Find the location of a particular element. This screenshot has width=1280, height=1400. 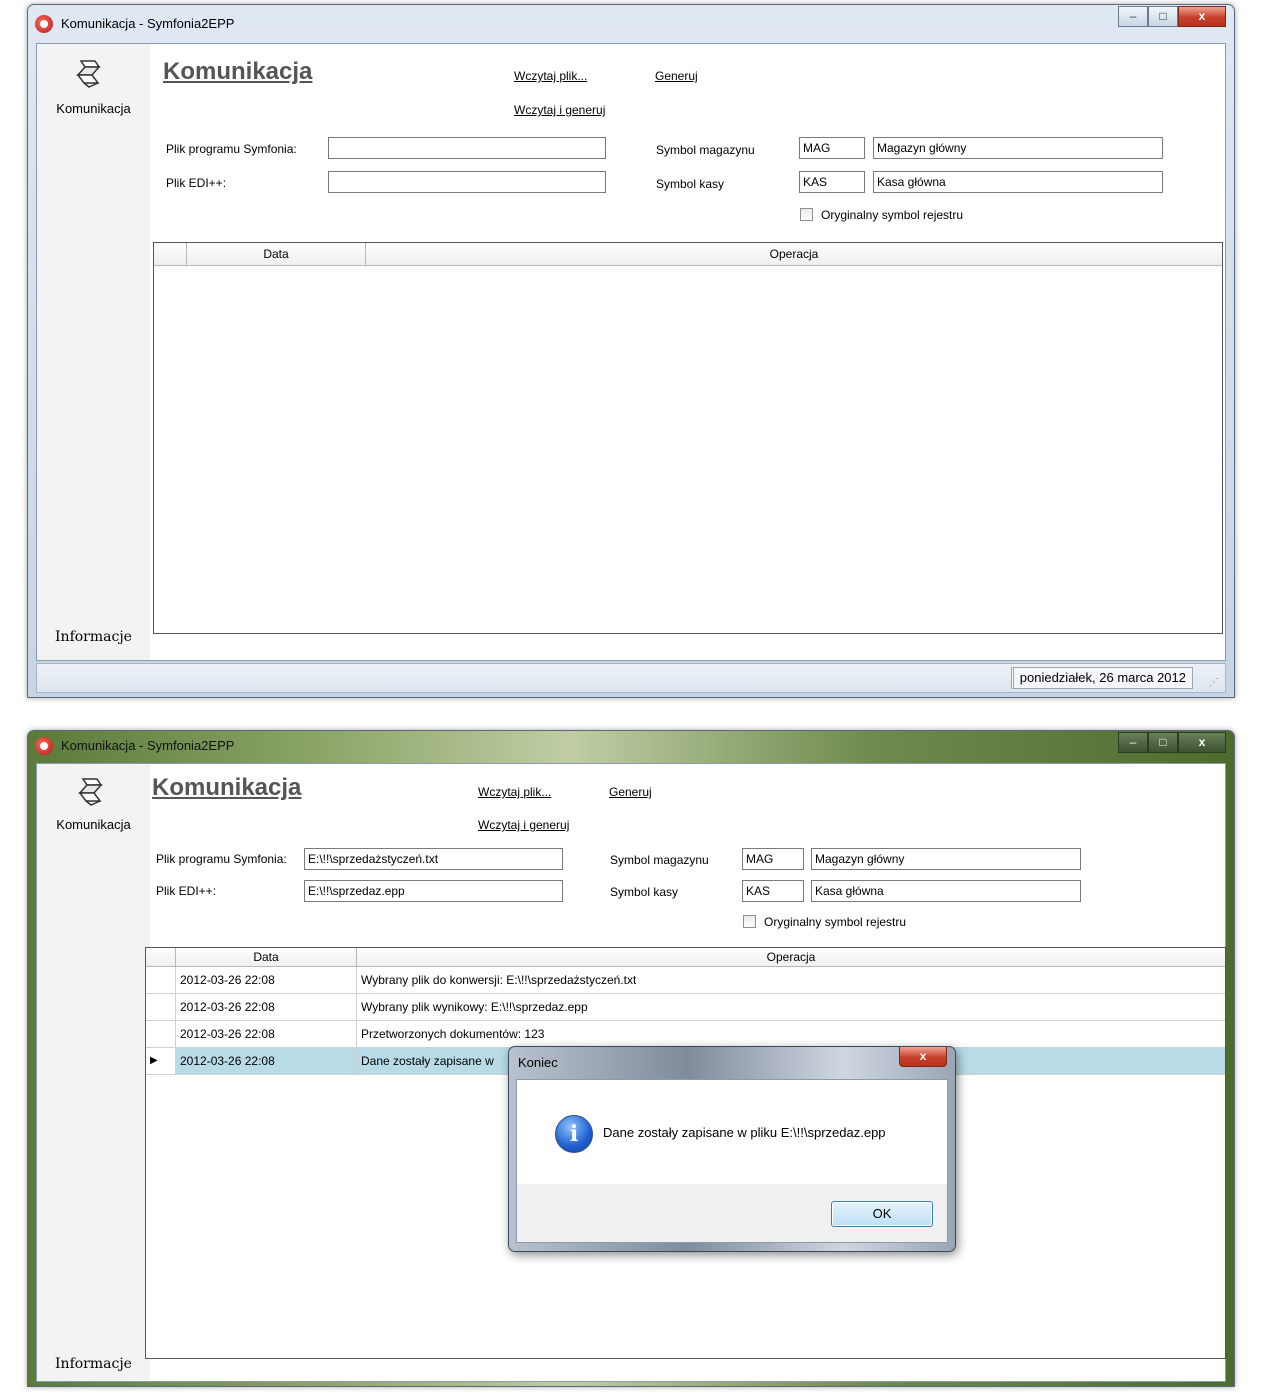

title-bar: Komunikacja - Symfonia2EPP – □ x is located at coordinates (631, 24).